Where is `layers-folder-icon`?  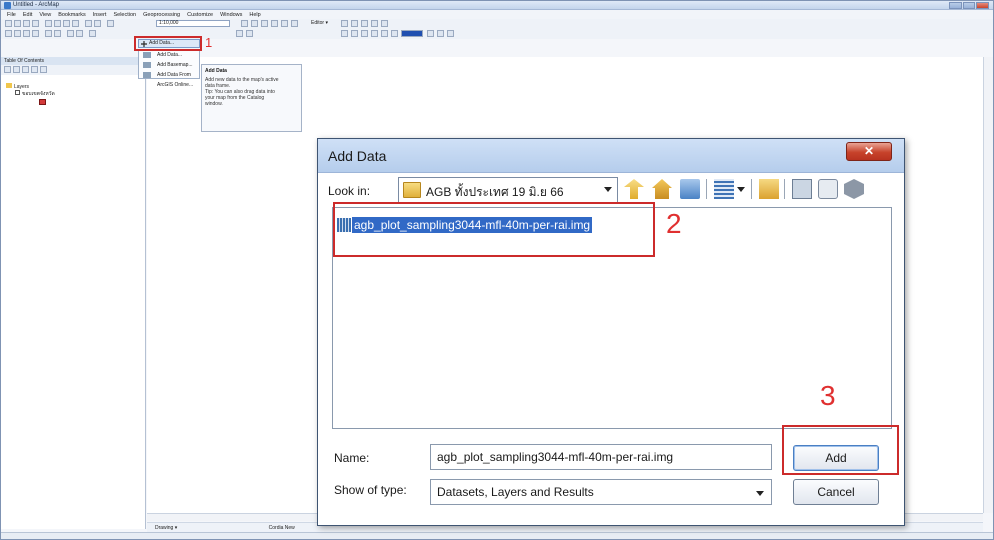 layers-folder-icon is located at coordinates (9, 85).